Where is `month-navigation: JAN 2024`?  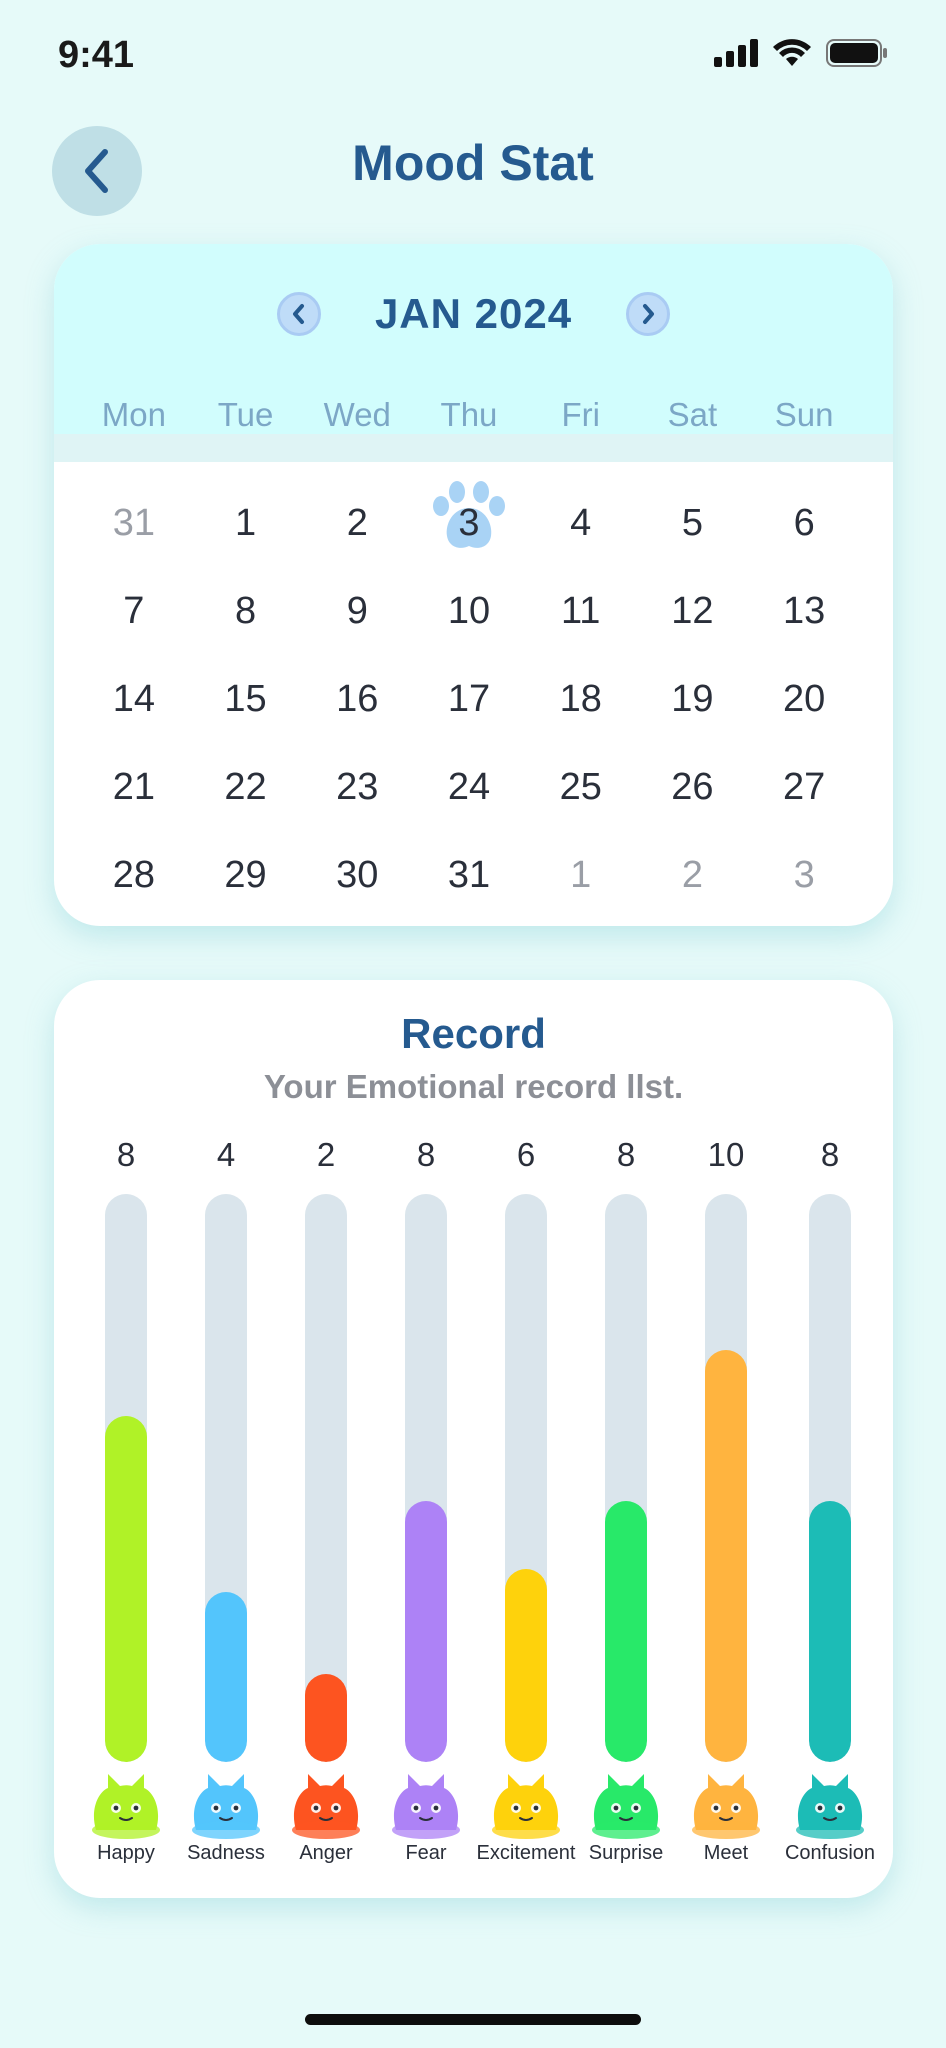 month-navigation: JAN 2024 is located at coordinates (473, 314).